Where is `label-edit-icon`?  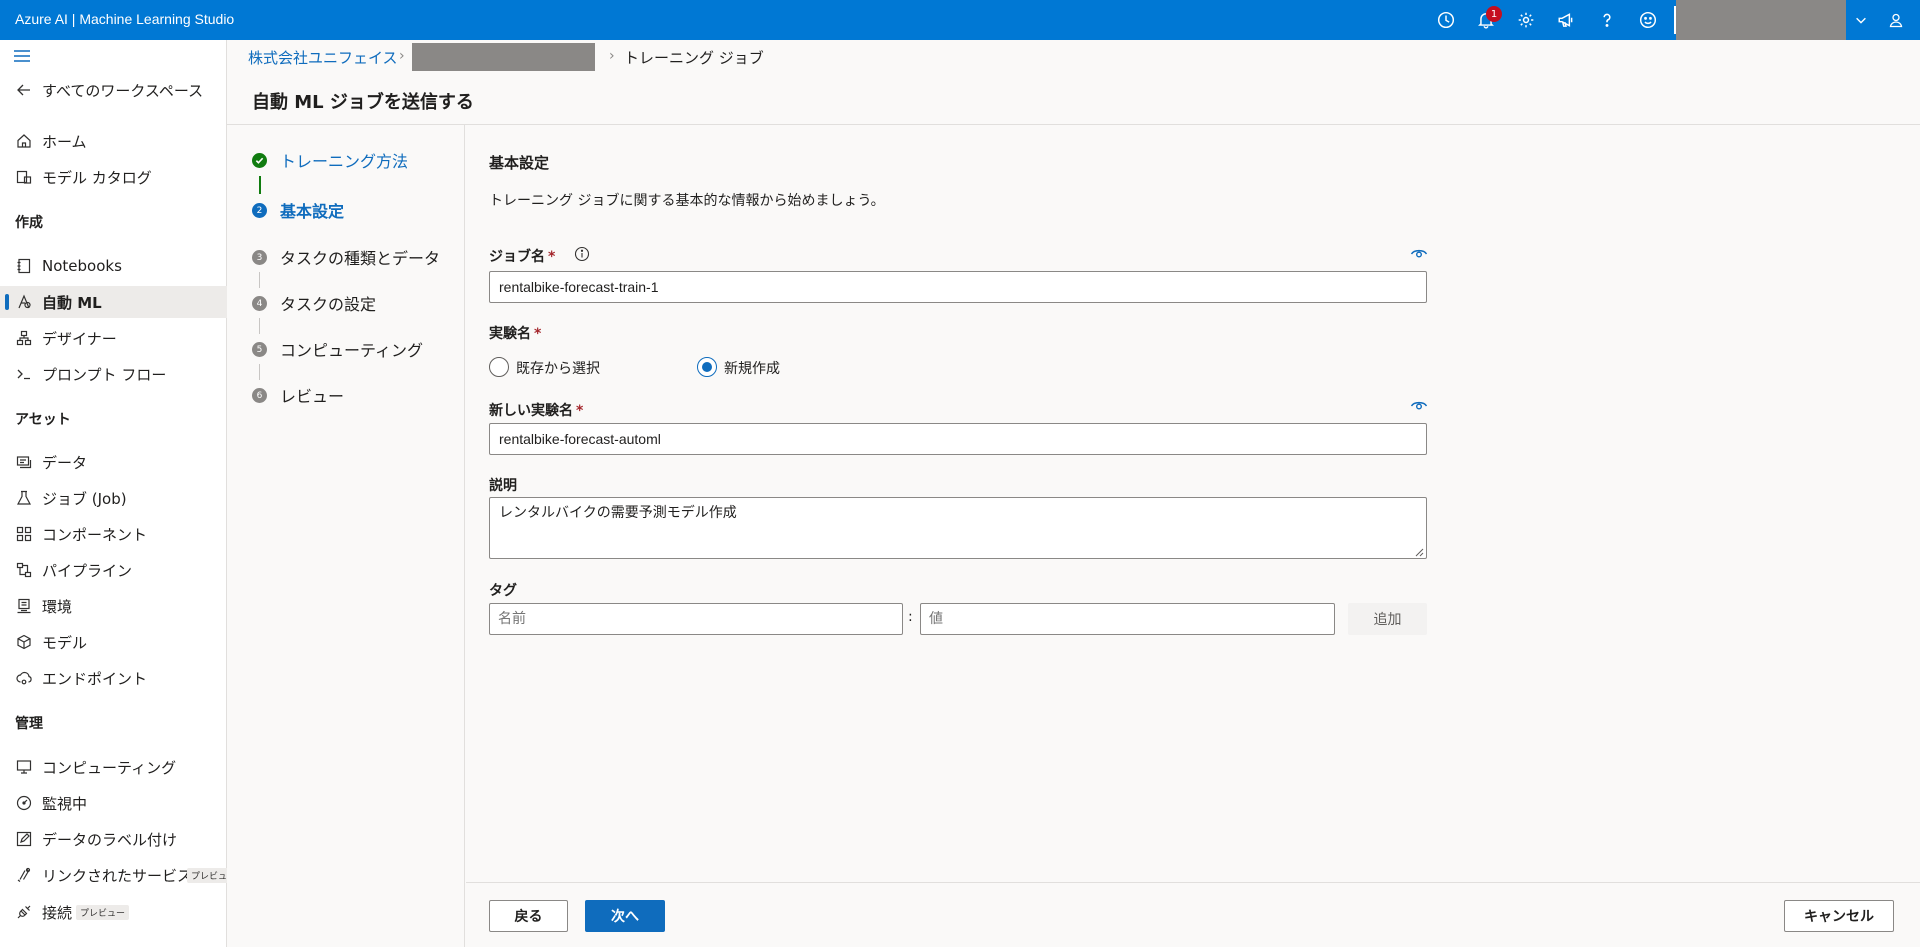
label-edit-icon is located at coordinates (24, 839).